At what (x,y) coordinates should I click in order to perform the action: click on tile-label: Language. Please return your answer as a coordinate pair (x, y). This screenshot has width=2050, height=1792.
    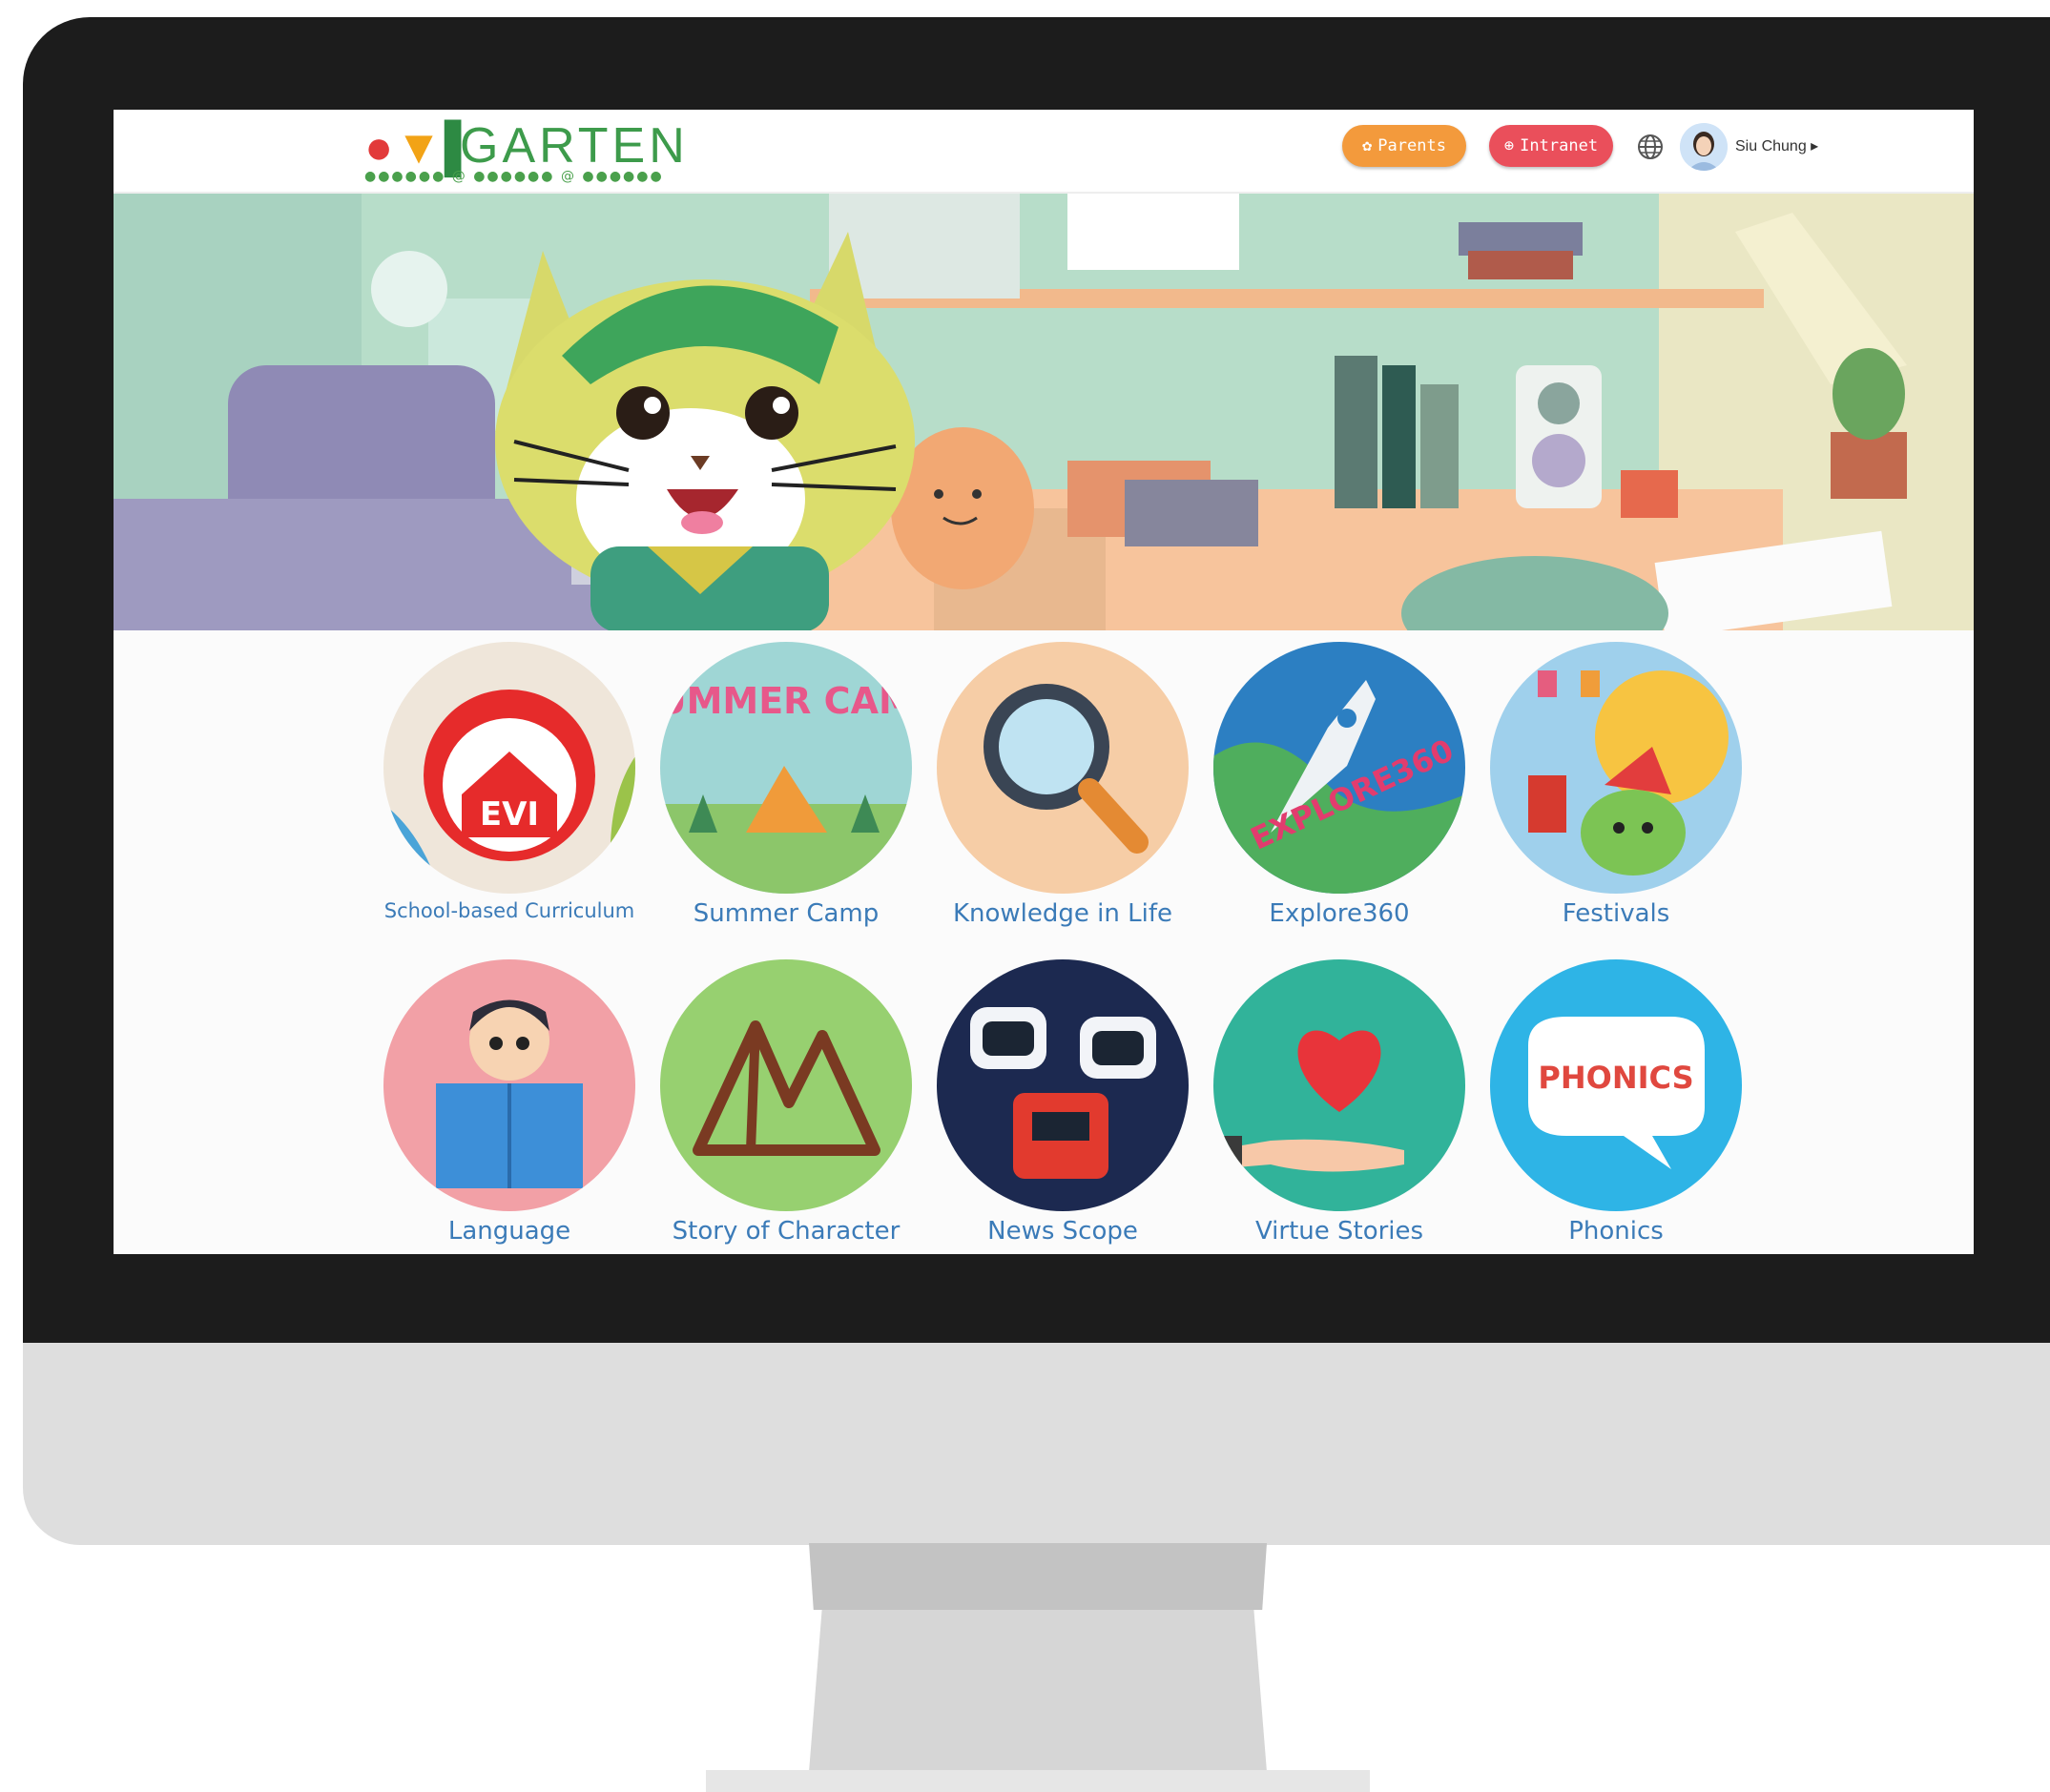
    Looking at the image, I should click on (509, 1231).